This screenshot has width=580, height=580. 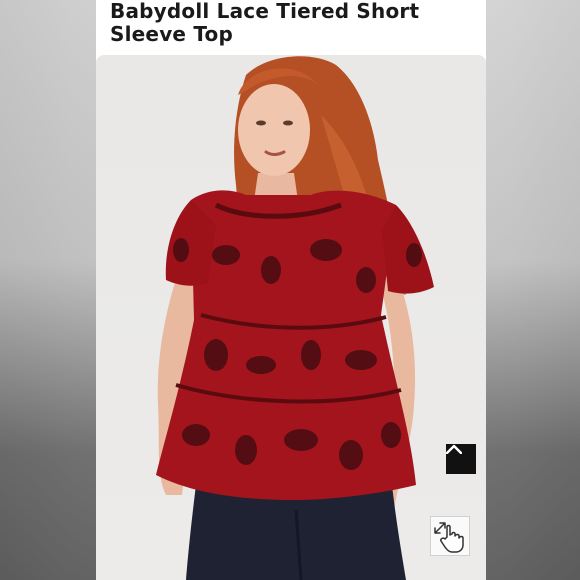 I want to click on zoom-gesture-button, so click(x=450, y=536).